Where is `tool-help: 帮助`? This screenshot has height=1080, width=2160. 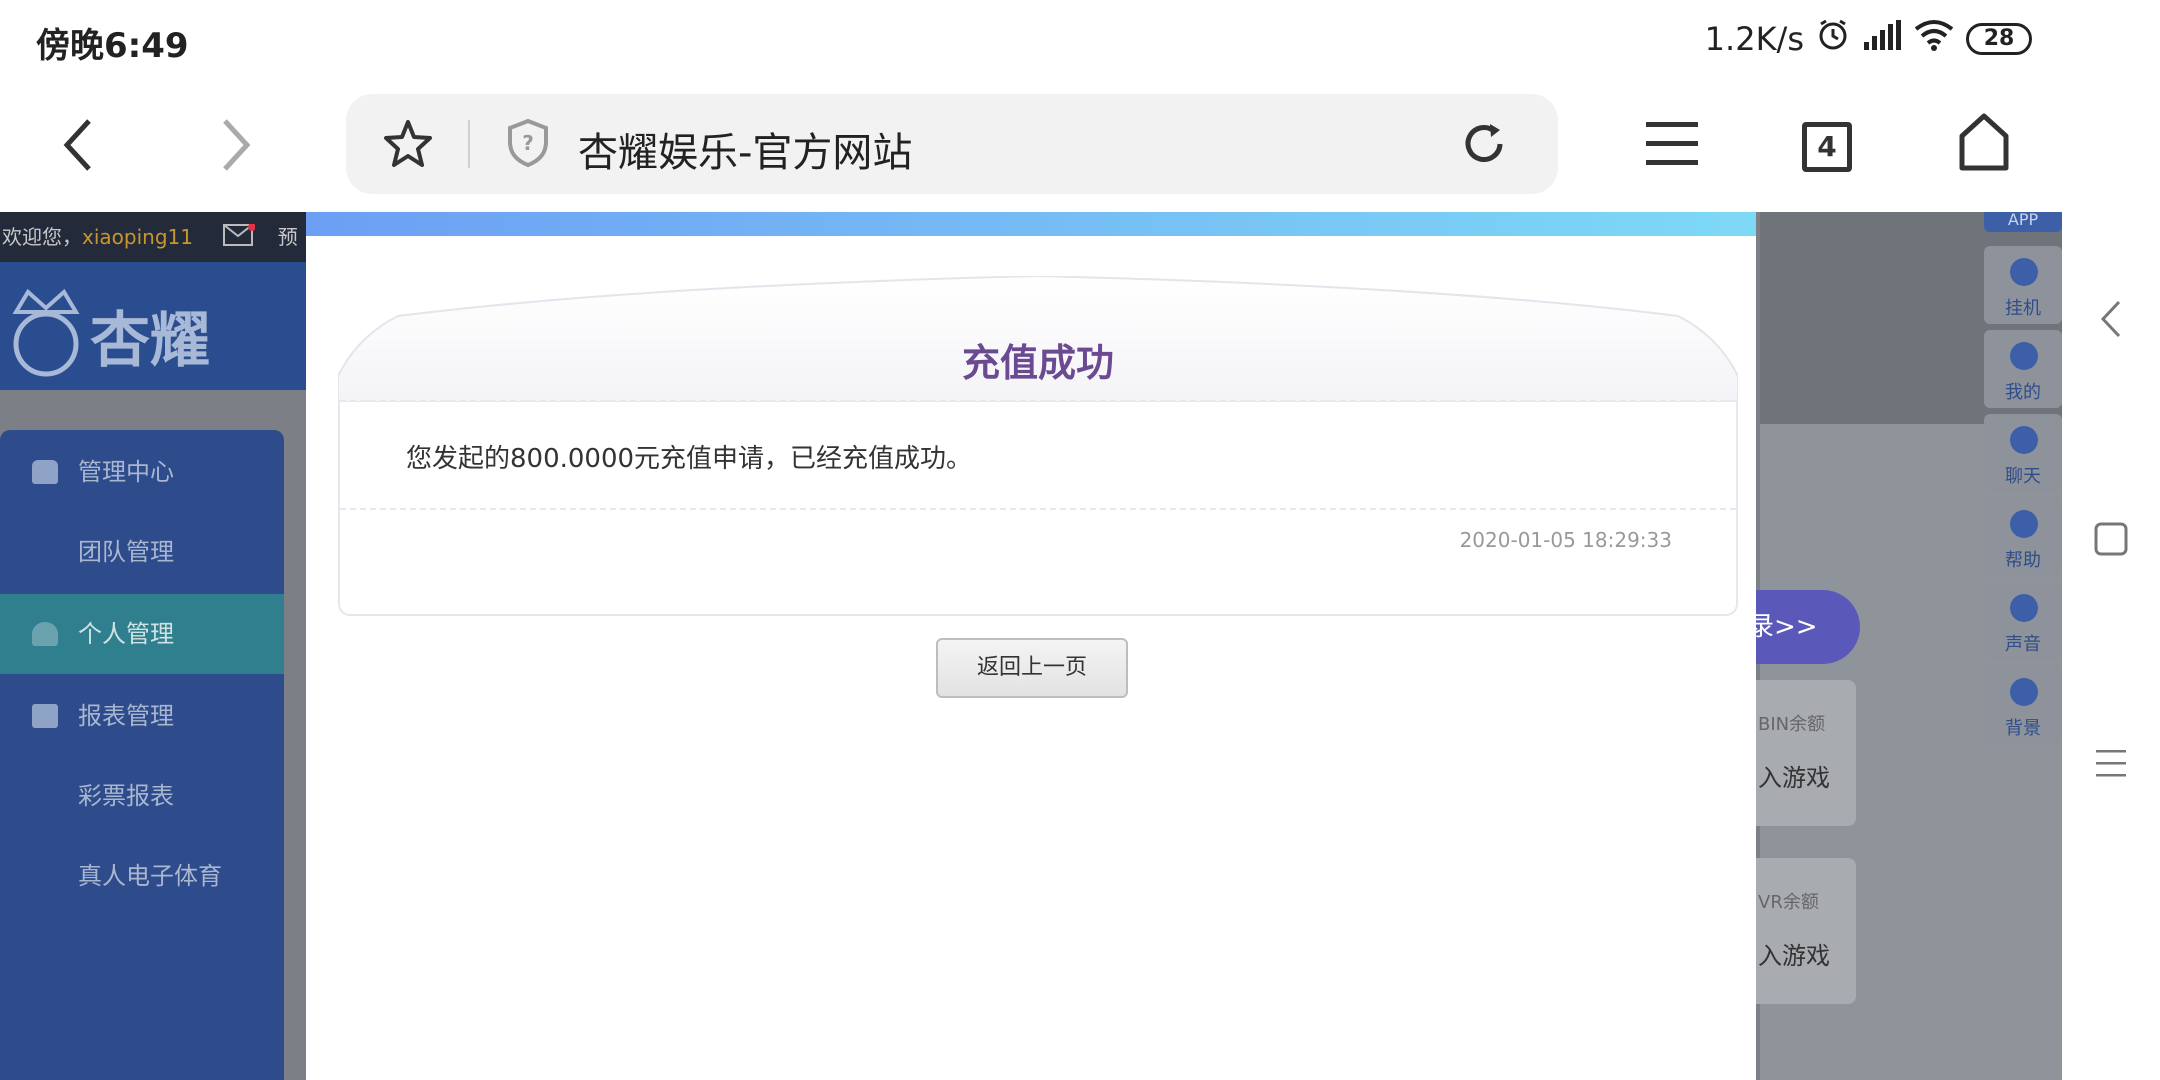 tool-help: 帮助 is located at coordinates (2023, 537).